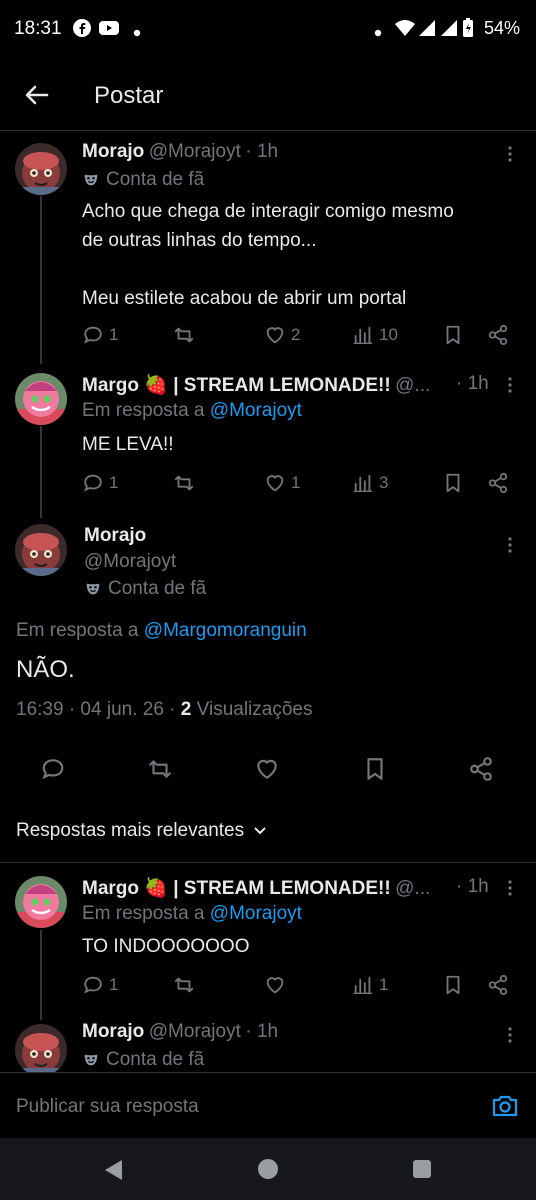 Image resolution: width=536 pixels, height=1200 pixels. Describe the element at coordinates (244, 298) in the screenshot. I see `tweet-text-line: Meu estilete acabou de abrir um portal` at that location.